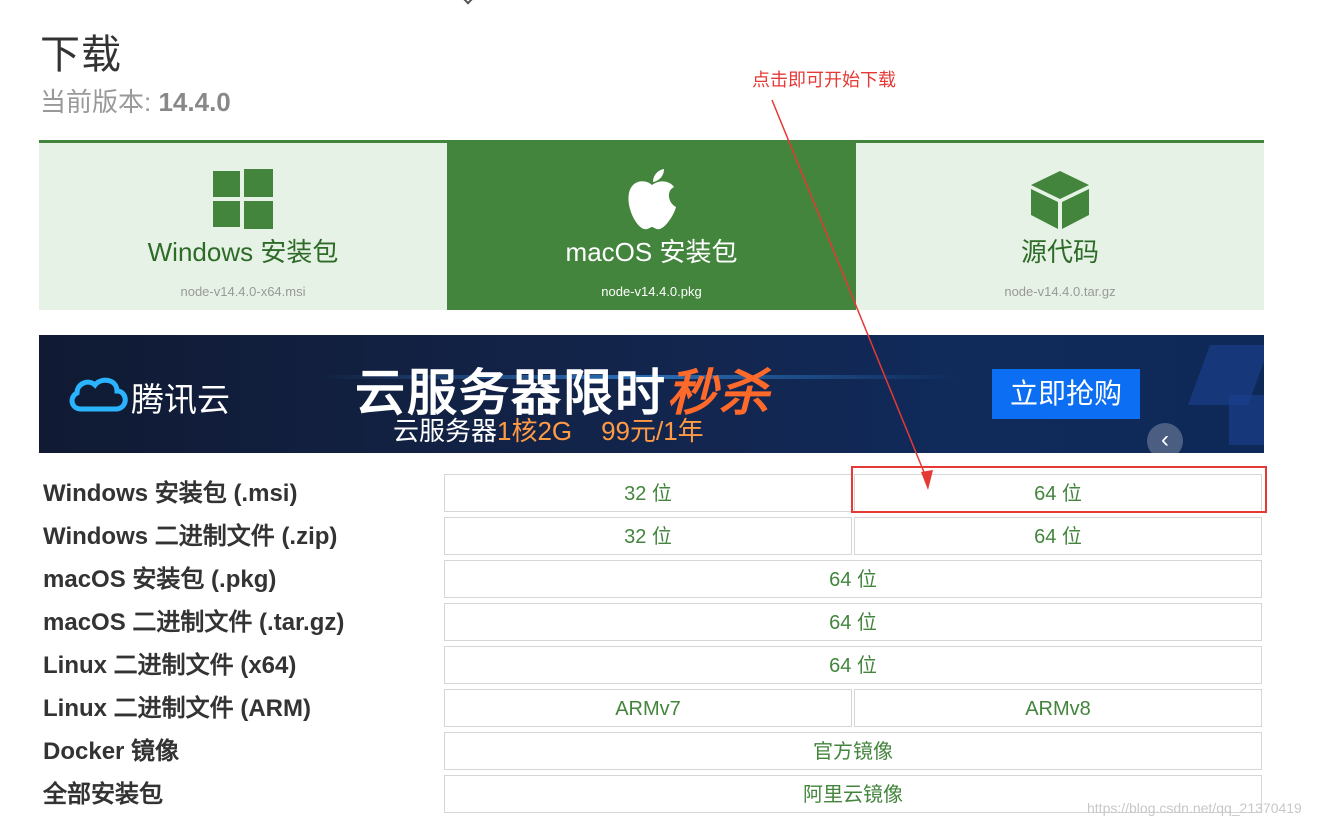  Describe the element at coordinates (1194, 808) in the screenshot. I see `watermark: https://blog.csdn.net/qq_21370419` at that location.